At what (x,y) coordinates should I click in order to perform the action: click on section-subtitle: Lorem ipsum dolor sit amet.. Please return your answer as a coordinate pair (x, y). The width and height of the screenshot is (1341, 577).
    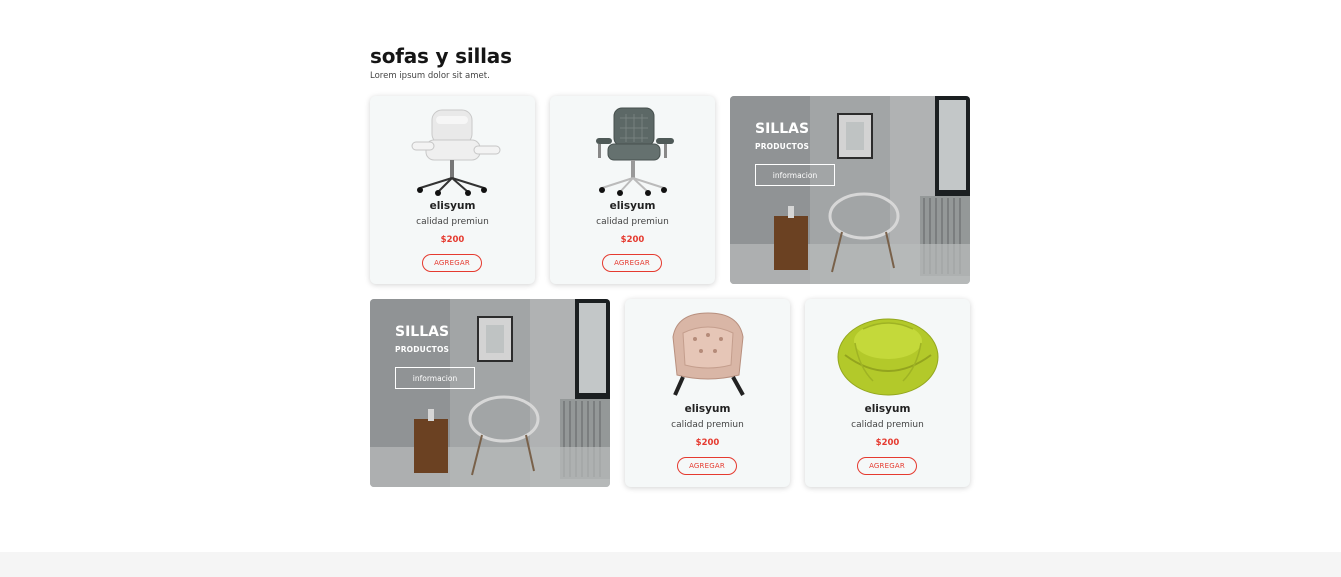
    Looking at the image, I should click on (430, 76).